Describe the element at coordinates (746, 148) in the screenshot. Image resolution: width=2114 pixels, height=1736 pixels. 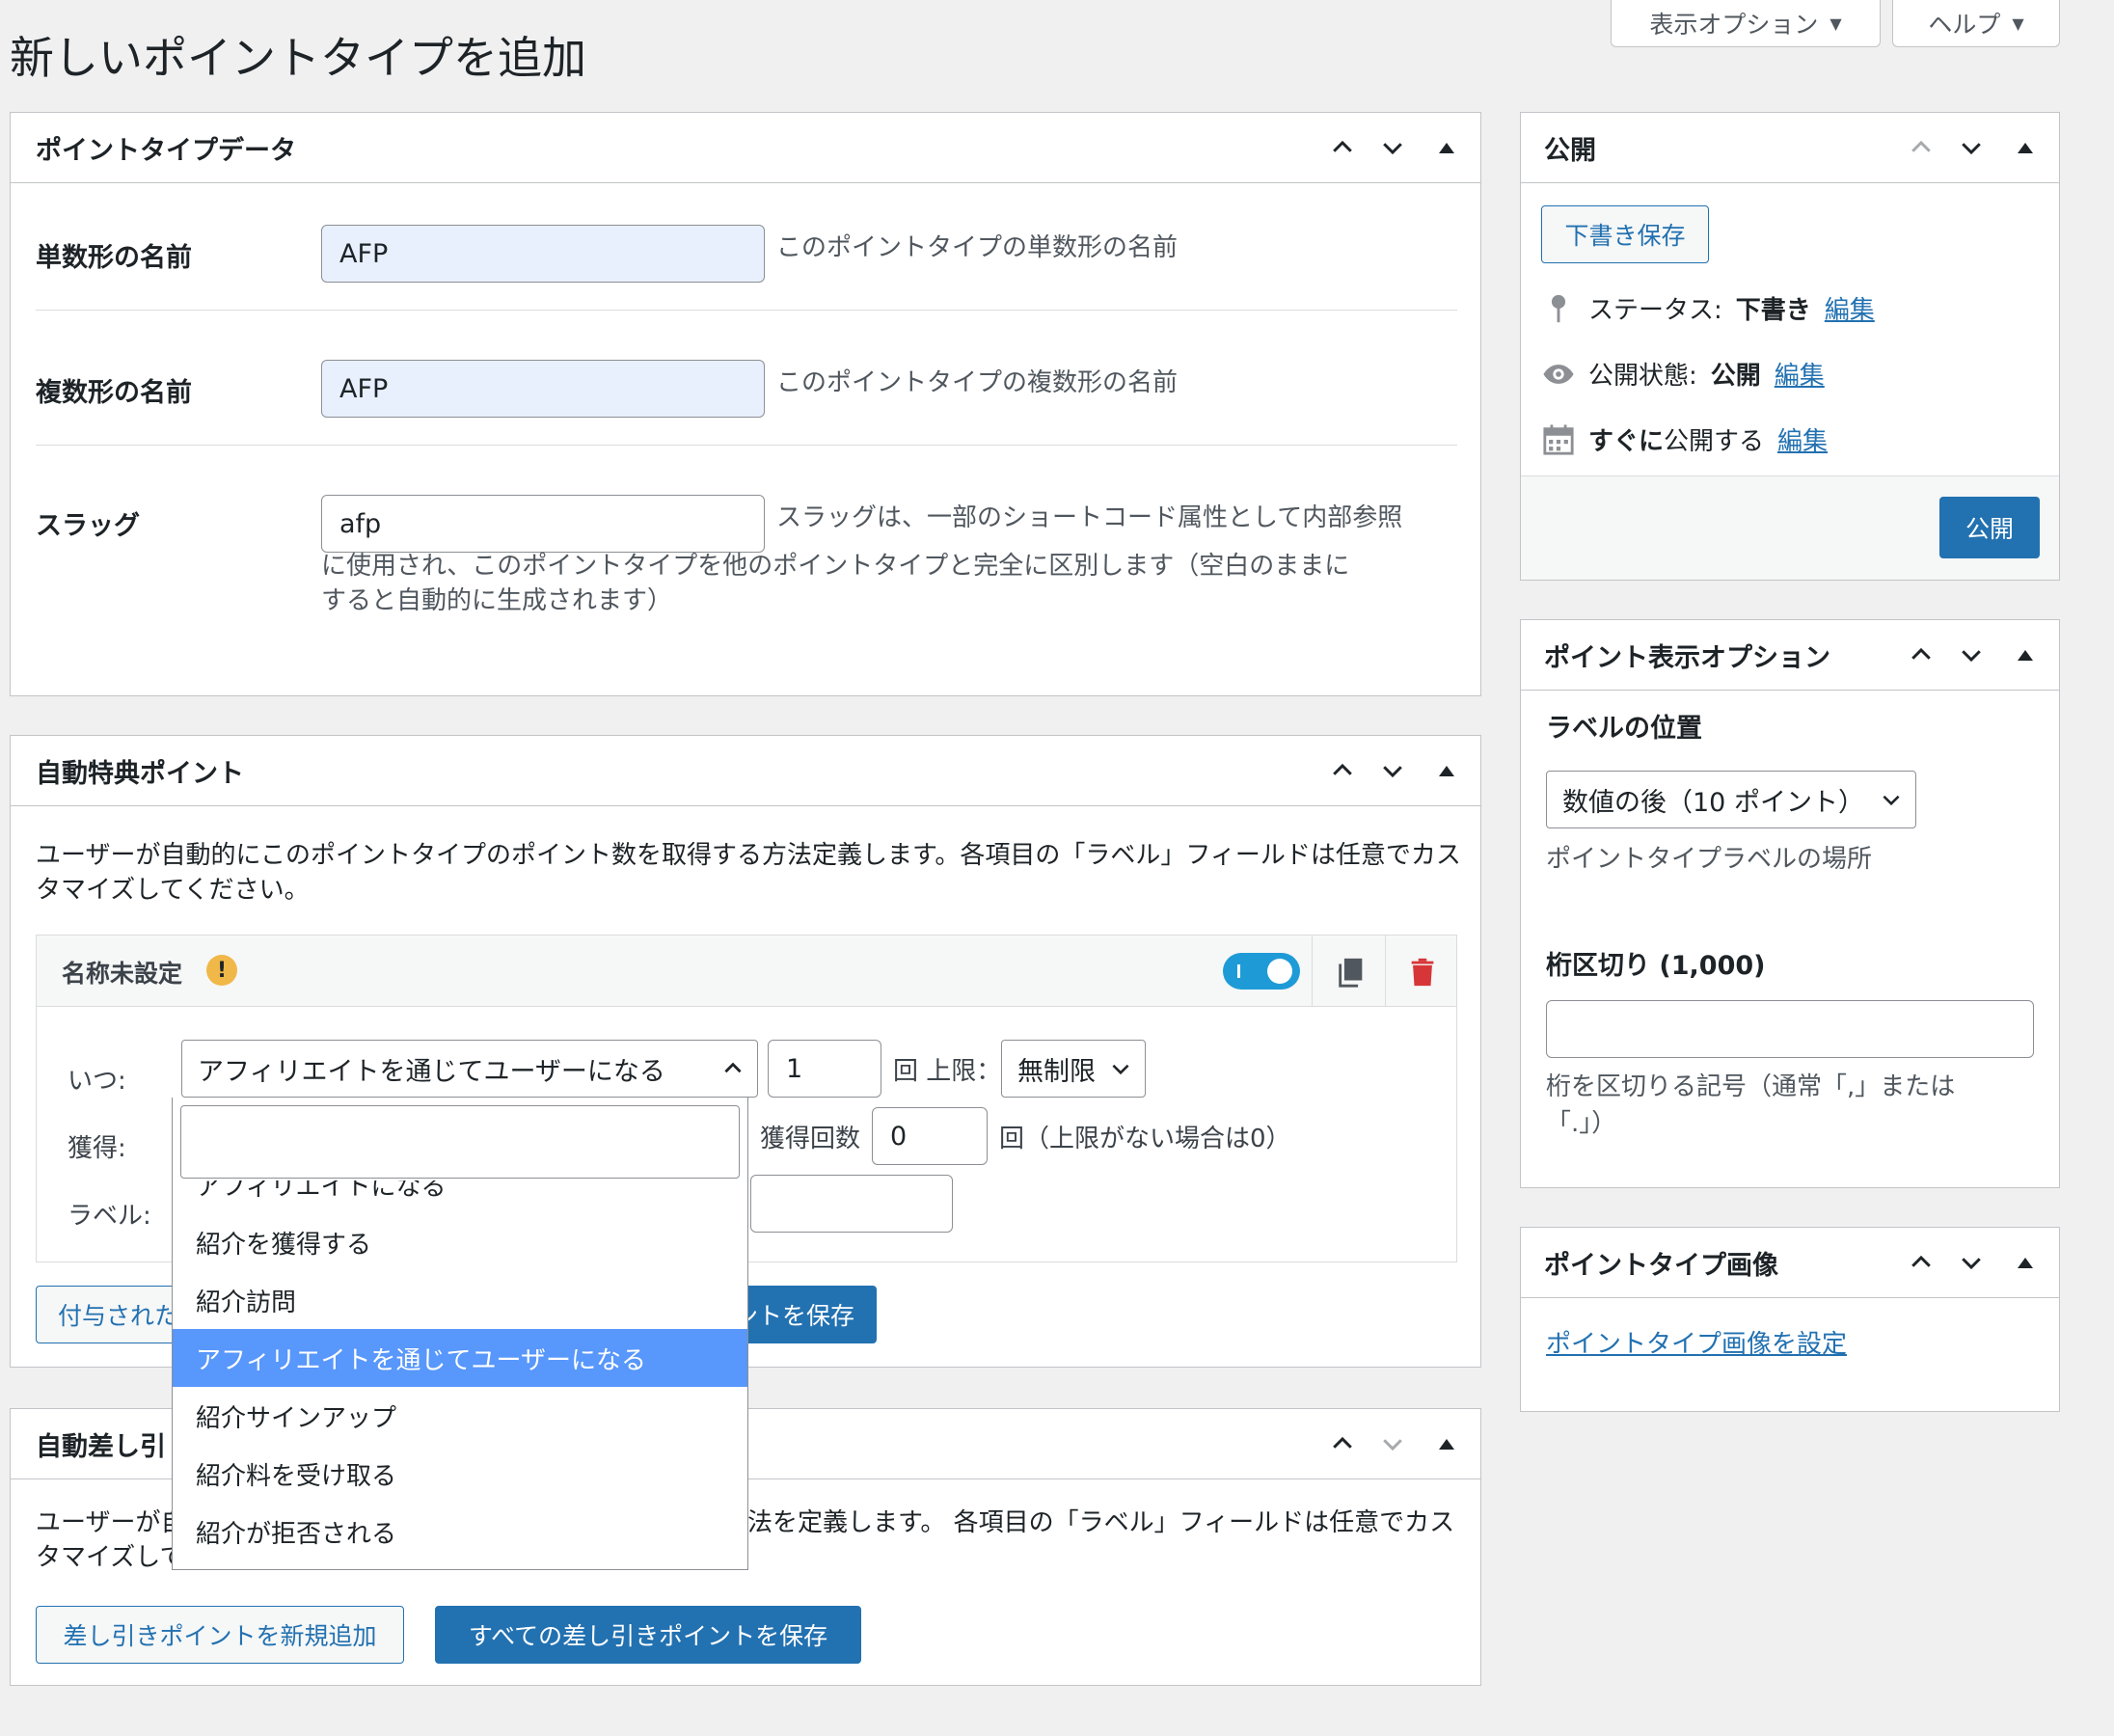
I see `postbox-header: ポイントタイプデータ` at that location.